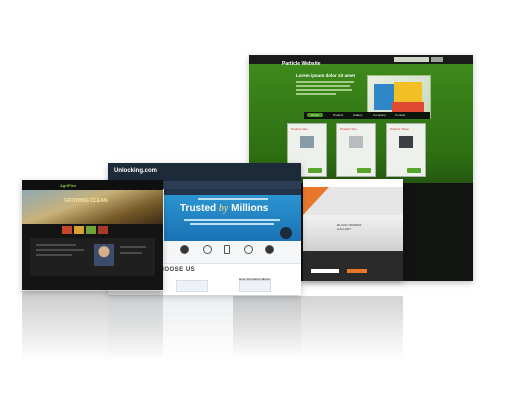 The width and height of the screenshot is (507, 420). I want to click on hero-kicker-line, so click(233, 199).